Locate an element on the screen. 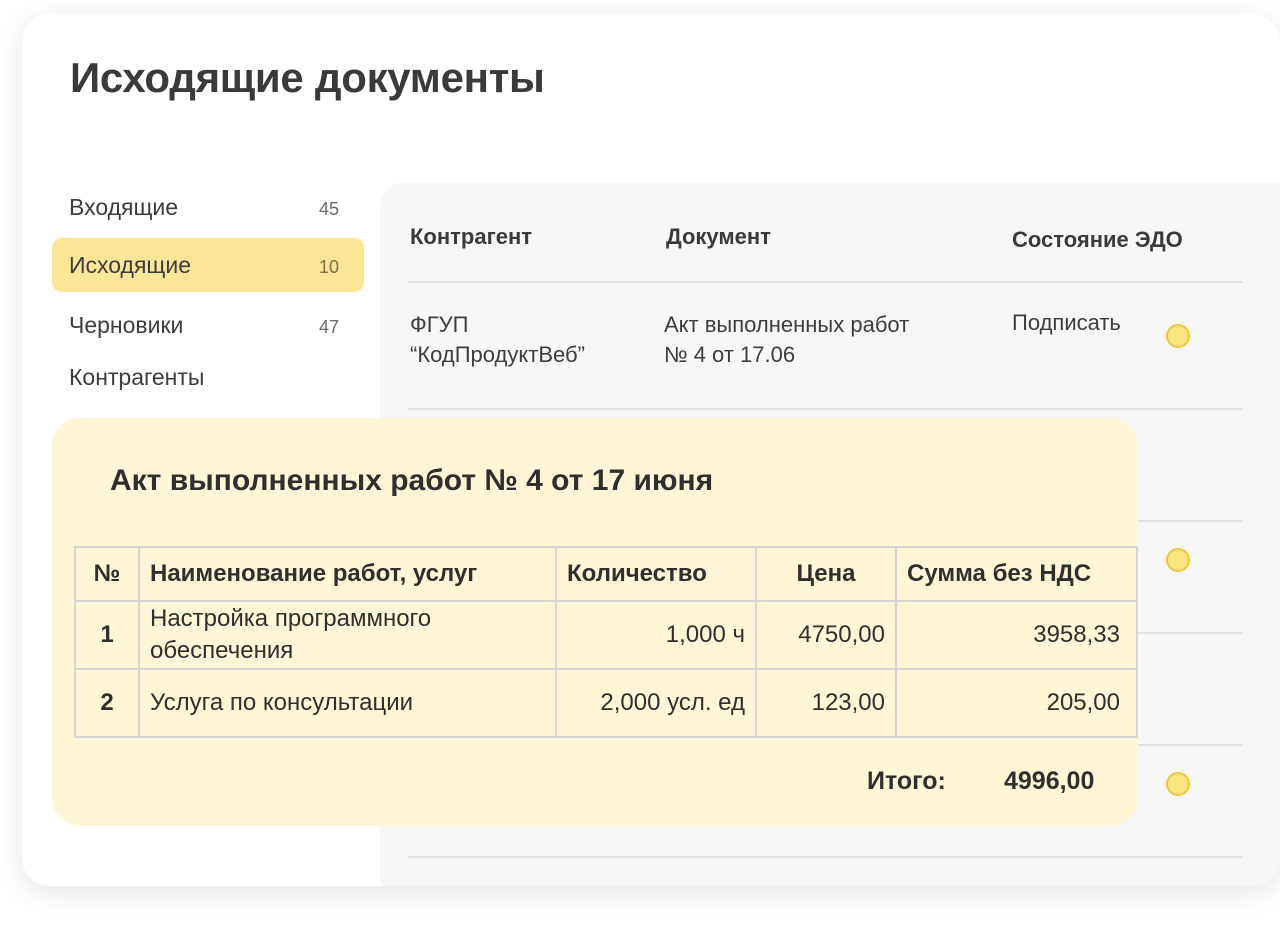 This screenshot has height=928, width=1280. sidebar-item-outgoing: Исходящие 10 is located at coordinates (208, 265).